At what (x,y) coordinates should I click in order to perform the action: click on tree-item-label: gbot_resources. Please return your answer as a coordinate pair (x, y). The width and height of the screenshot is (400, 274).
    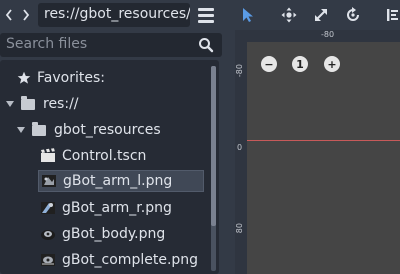
    Looking at the image, I should click on (107, 130).